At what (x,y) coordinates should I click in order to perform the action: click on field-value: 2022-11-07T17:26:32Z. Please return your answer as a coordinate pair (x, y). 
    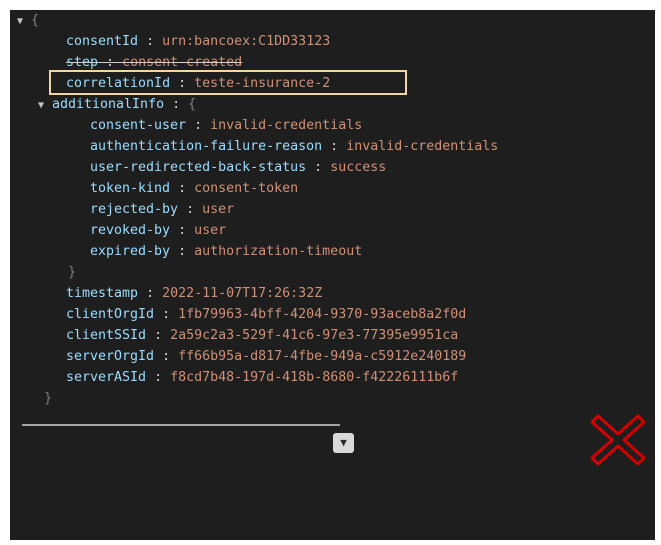
    Looking at the image, I should click on (242, 293).